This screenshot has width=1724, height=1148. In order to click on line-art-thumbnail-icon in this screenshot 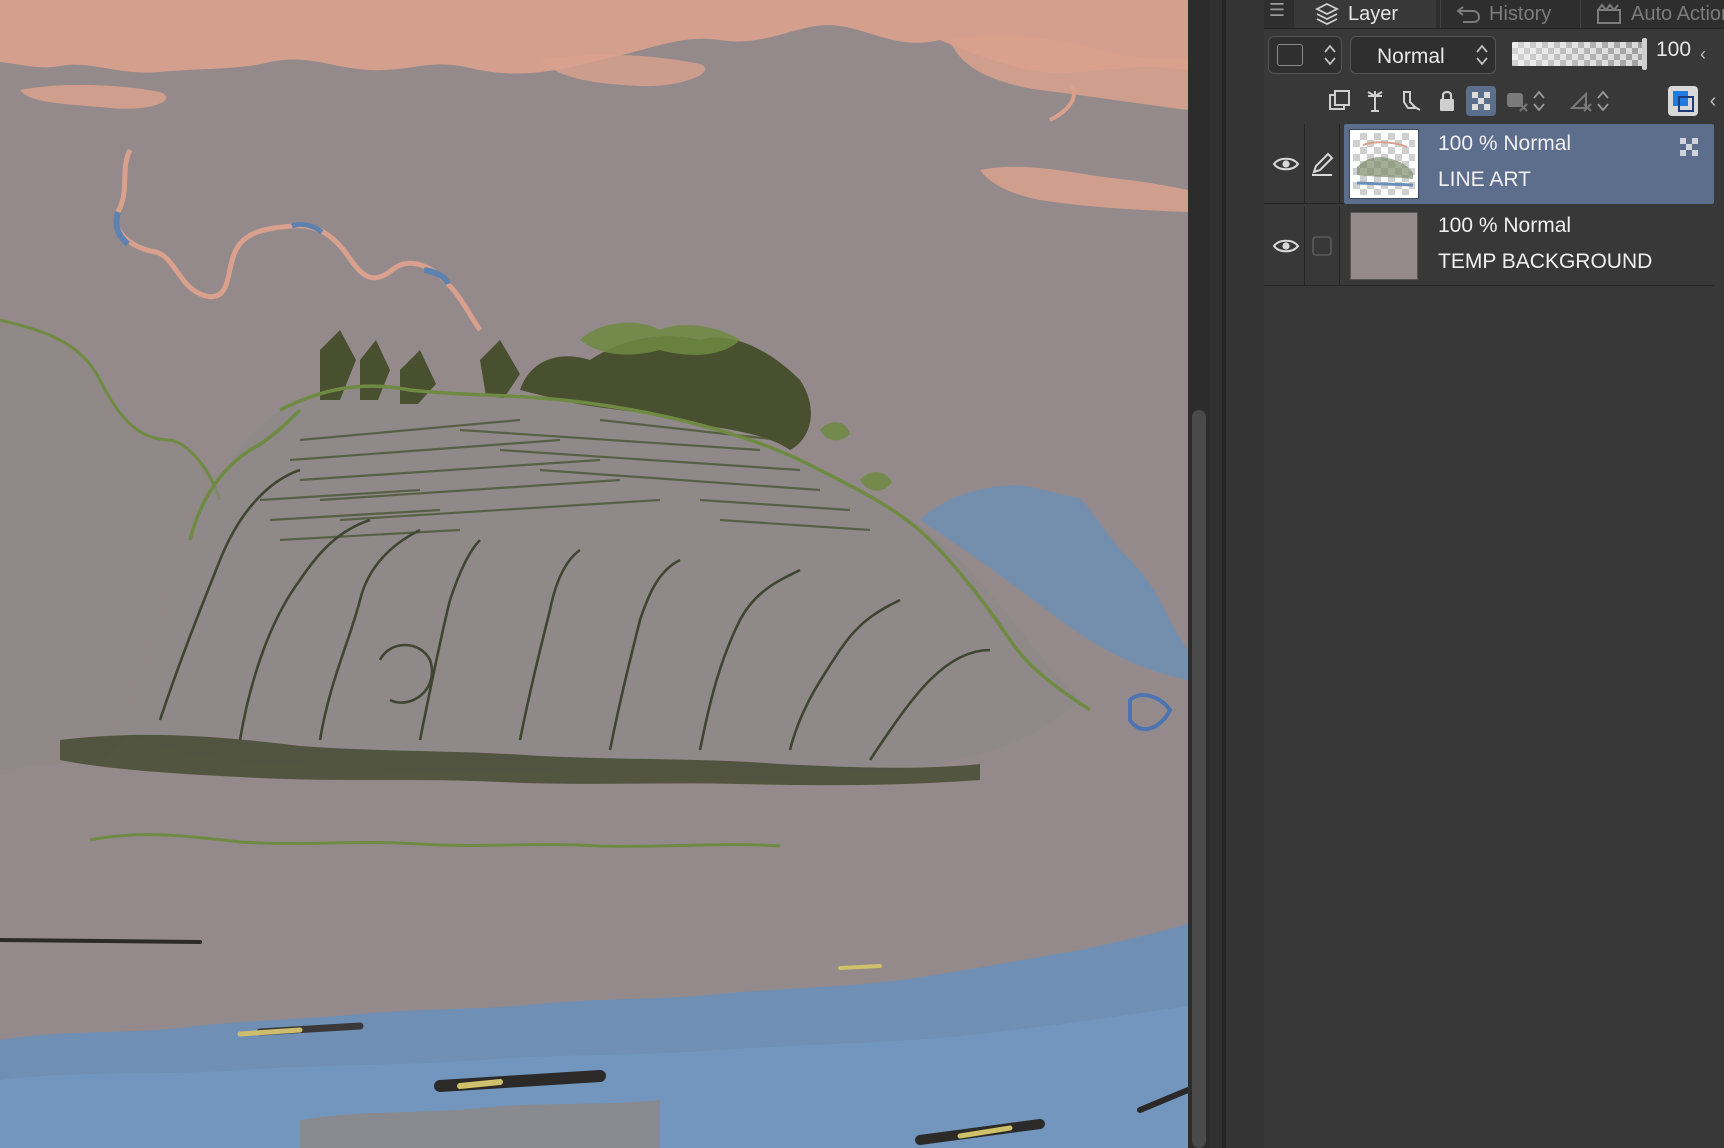, I will do `click(1385, 164)`.